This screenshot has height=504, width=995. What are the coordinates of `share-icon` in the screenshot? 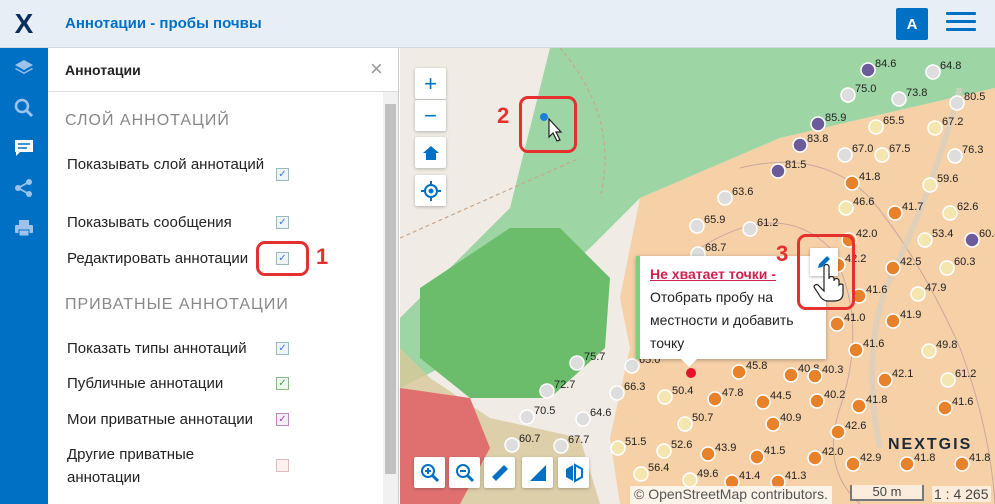 It's located at (24, 188).